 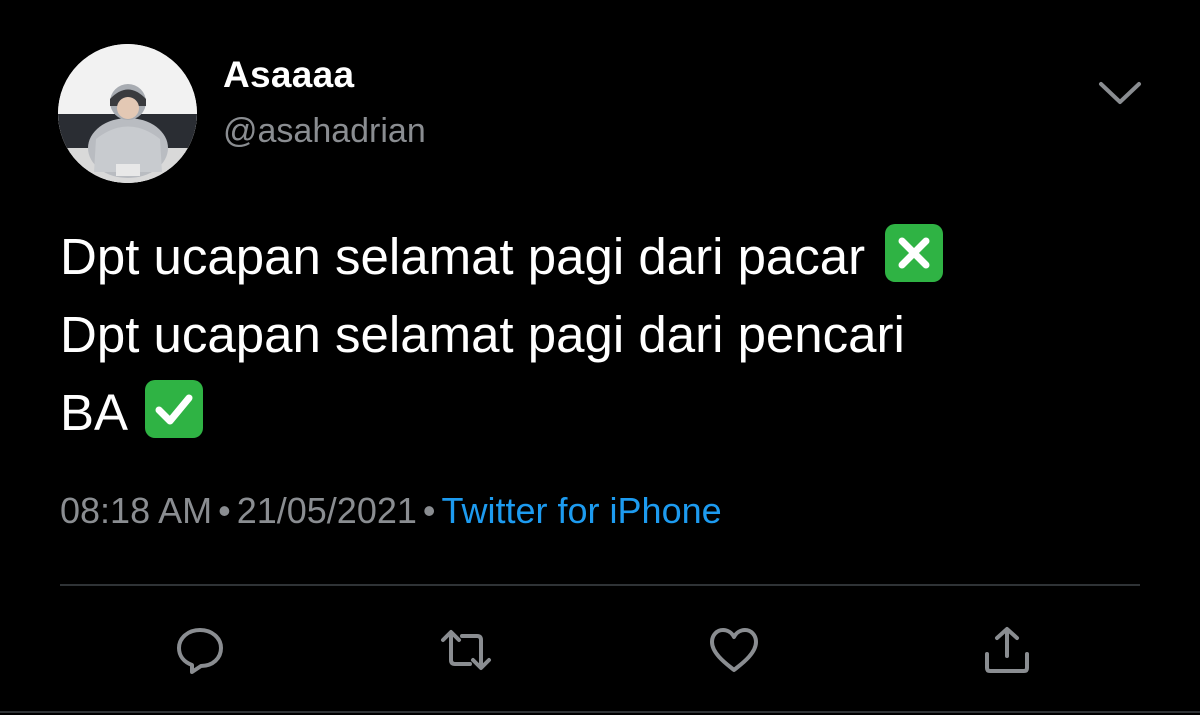 What do you see at coordinates (200, 650) in the screenshot?
I see `reply-icon` at bounding box center [200, 650].